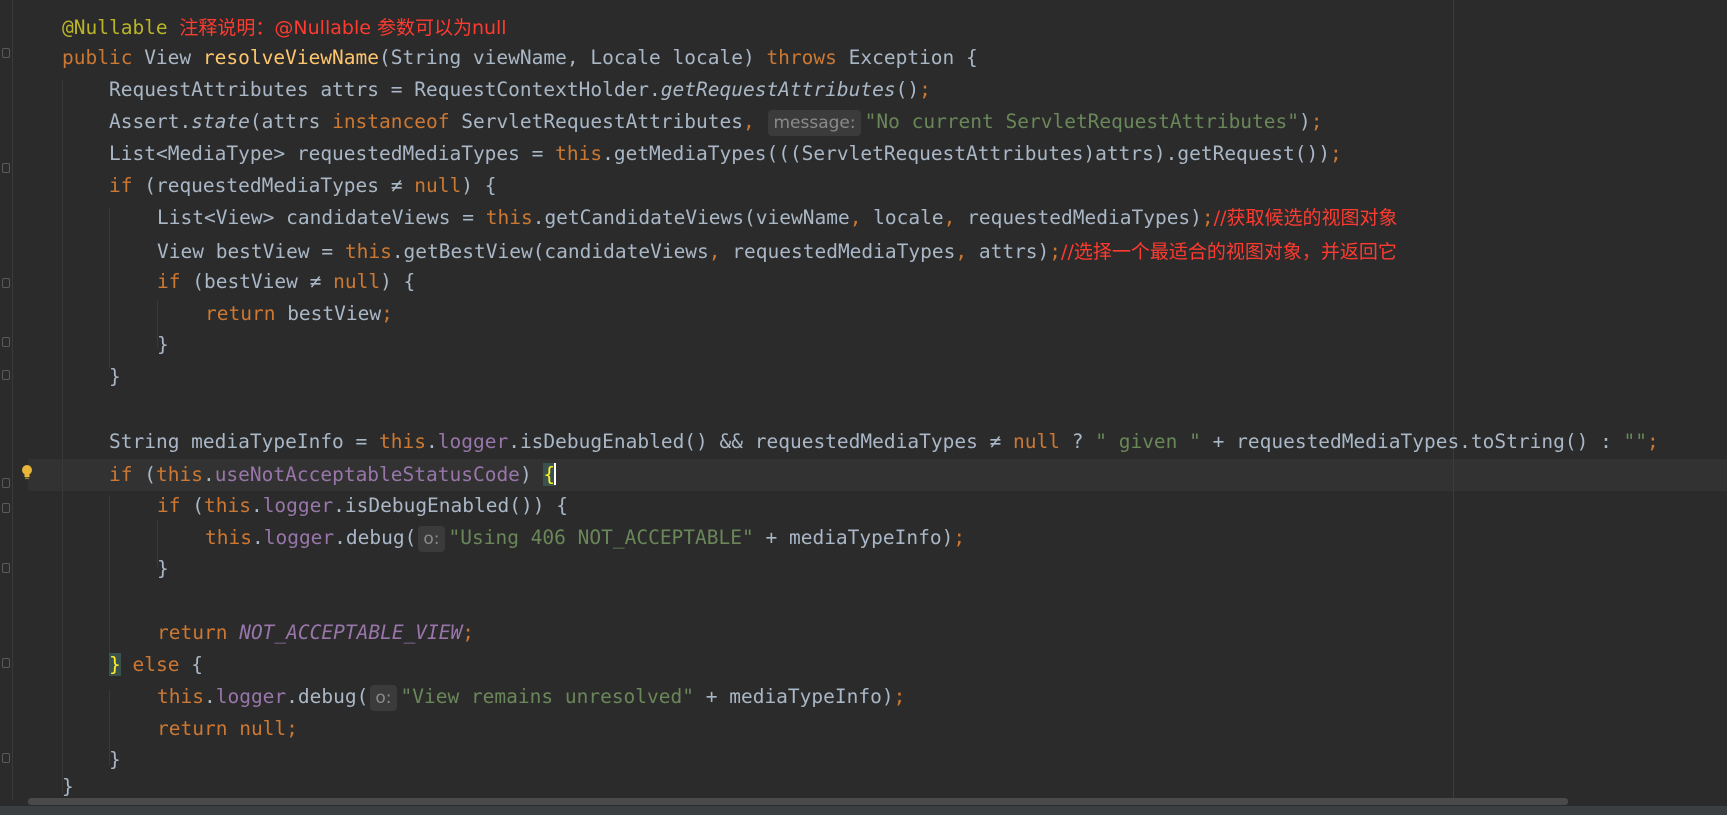 This screenshot has height=815, width=1727. Describe the element at coordinates (838, 251) in the screenshot. I see `code-token: requestedMediaTypes` at that location.